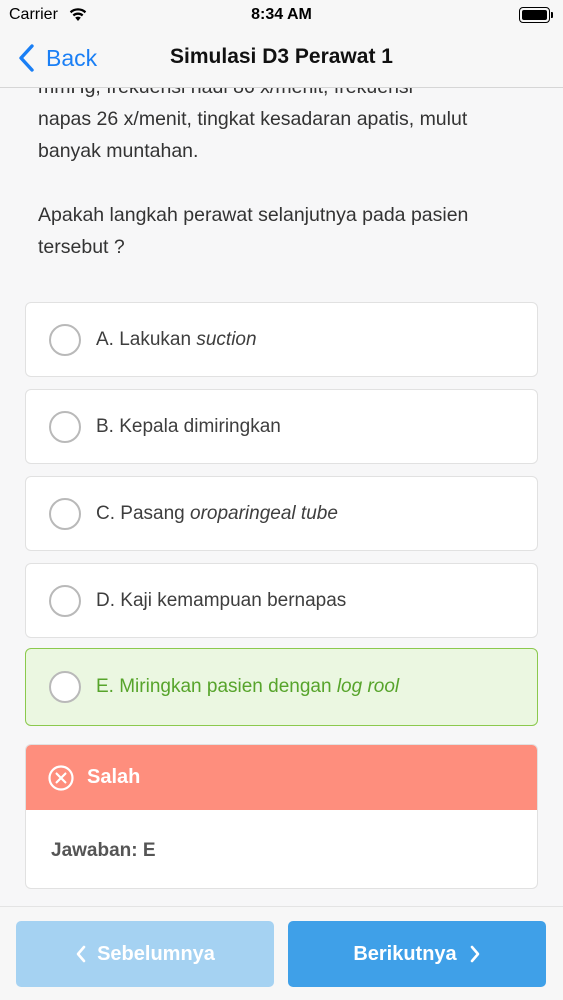  I want to click on question-prompt: tersebut ?, so click(81, 247).